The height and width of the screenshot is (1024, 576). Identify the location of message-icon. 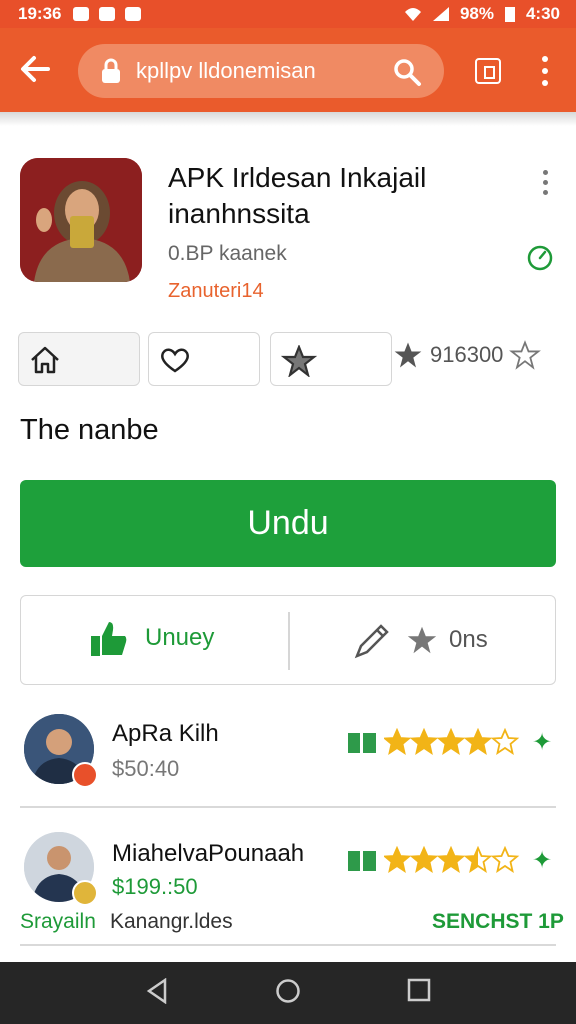
(107, 14).